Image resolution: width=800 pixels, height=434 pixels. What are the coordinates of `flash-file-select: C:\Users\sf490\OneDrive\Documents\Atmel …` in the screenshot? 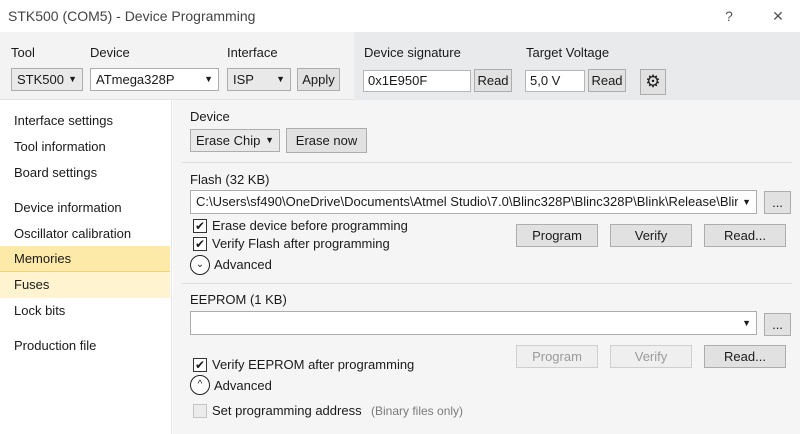 It's located at (473, 202).